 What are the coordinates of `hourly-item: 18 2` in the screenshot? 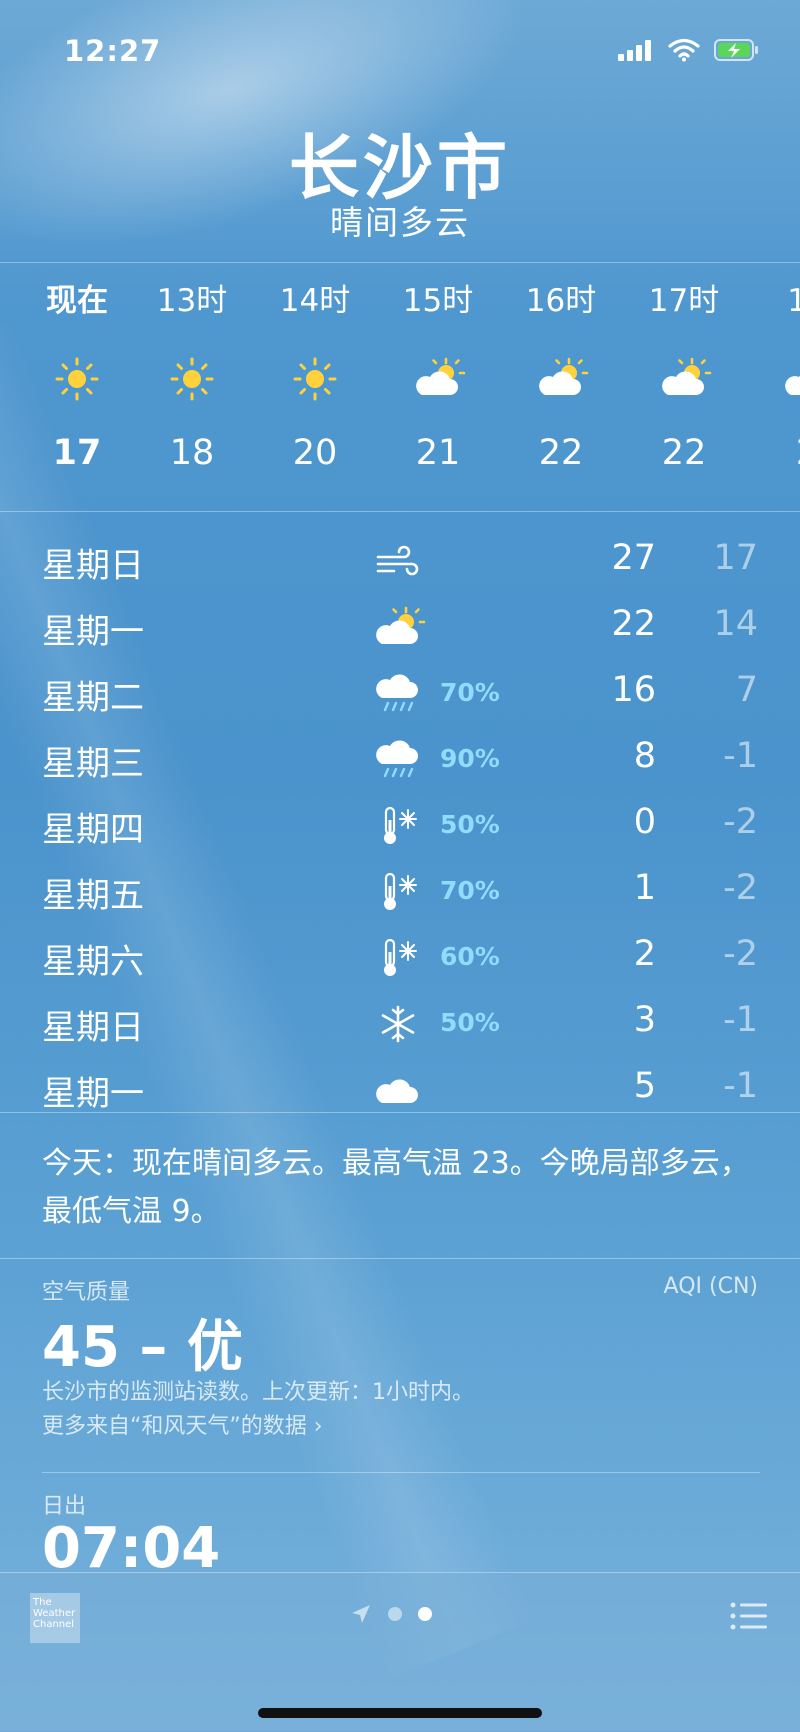 It's located at (776, 377).